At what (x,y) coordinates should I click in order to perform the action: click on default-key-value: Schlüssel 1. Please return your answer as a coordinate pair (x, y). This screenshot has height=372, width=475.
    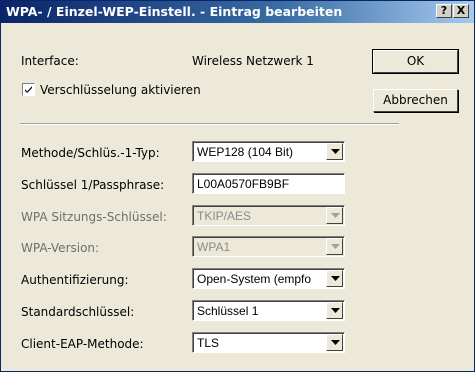
    Looking at the image, I should click on (228, 311).